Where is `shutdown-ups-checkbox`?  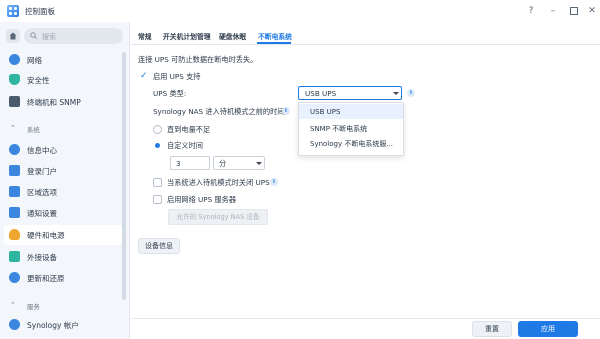 shutdown-ups-checkbox is located at coordinates (157, 182).